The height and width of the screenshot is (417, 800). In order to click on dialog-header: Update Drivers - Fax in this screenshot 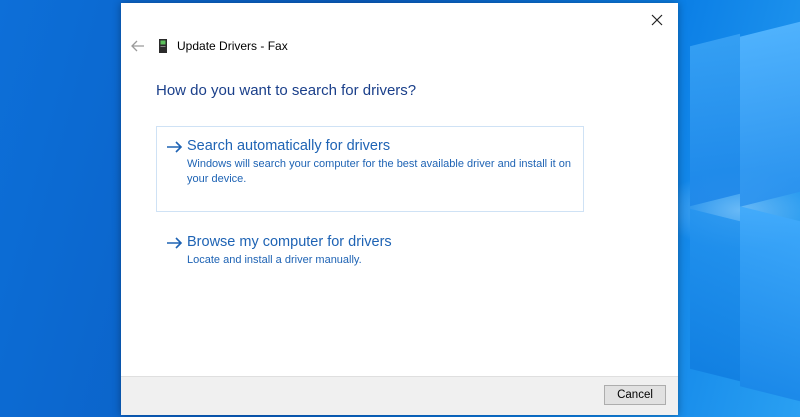, I will do `click(207, 46)`.